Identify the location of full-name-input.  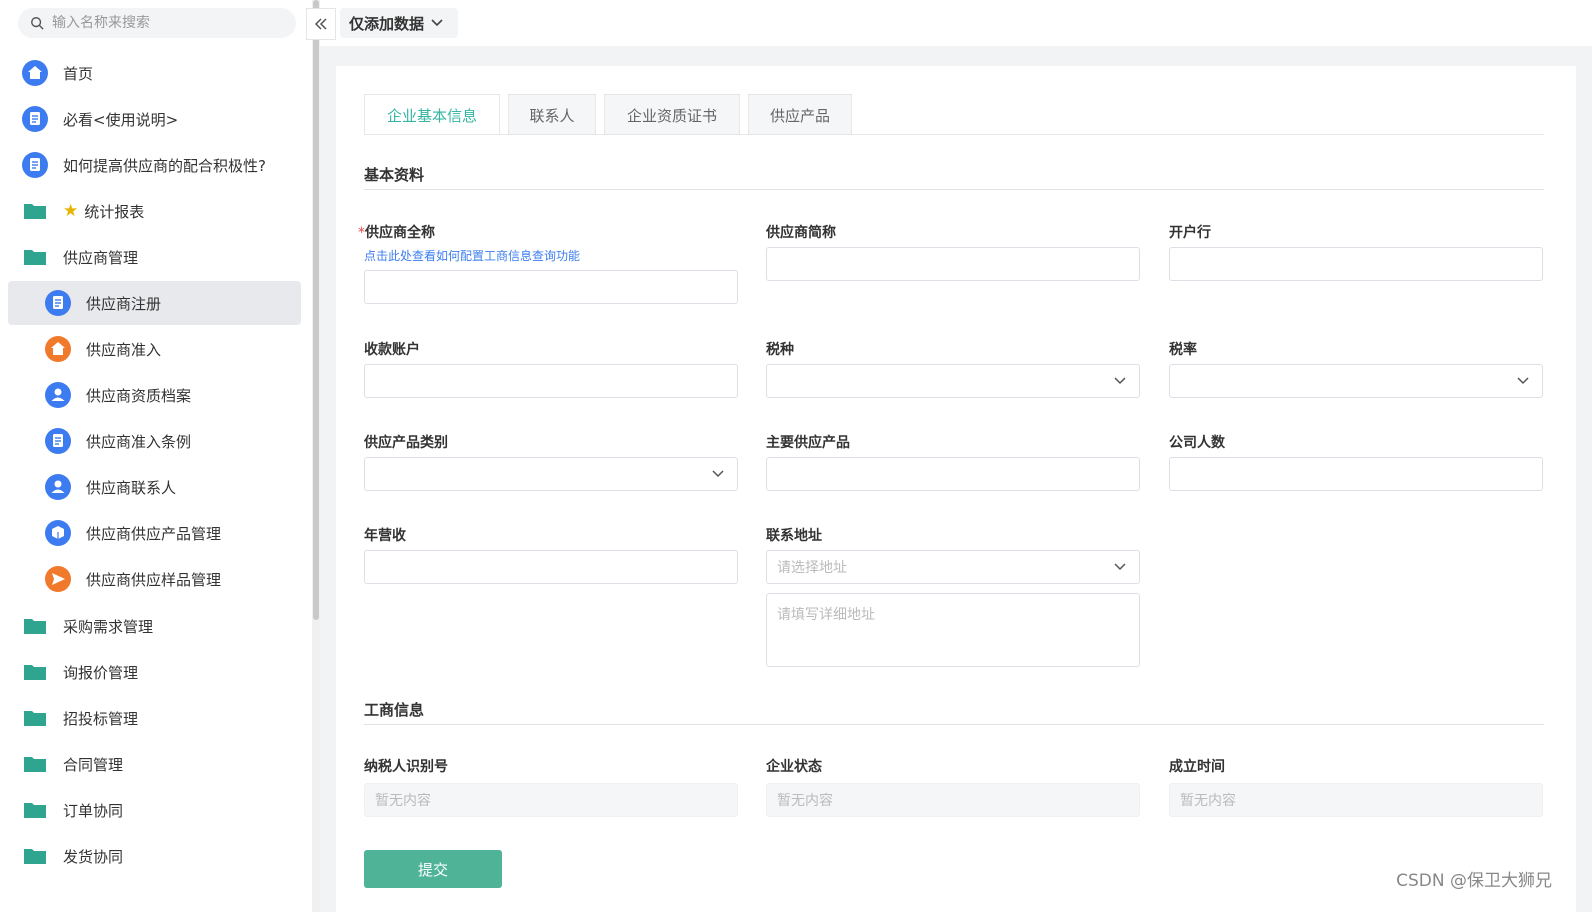
(551, 287).